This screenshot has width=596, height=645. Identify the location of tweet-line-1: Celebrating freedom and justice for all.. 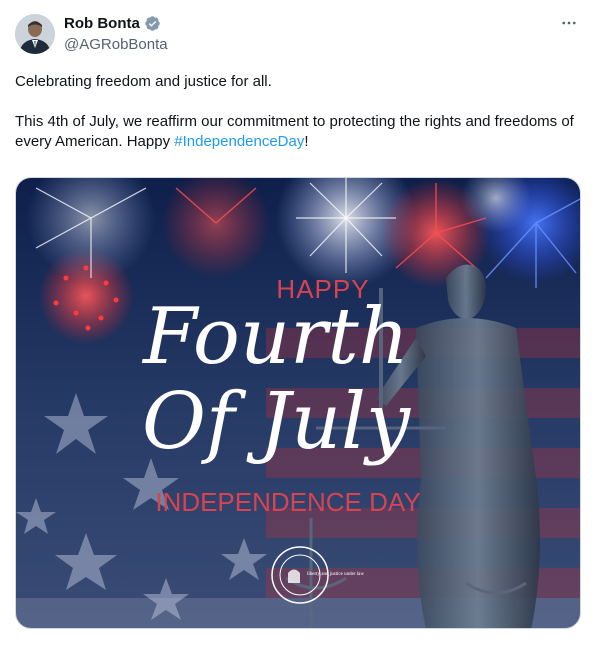
(143, 81).